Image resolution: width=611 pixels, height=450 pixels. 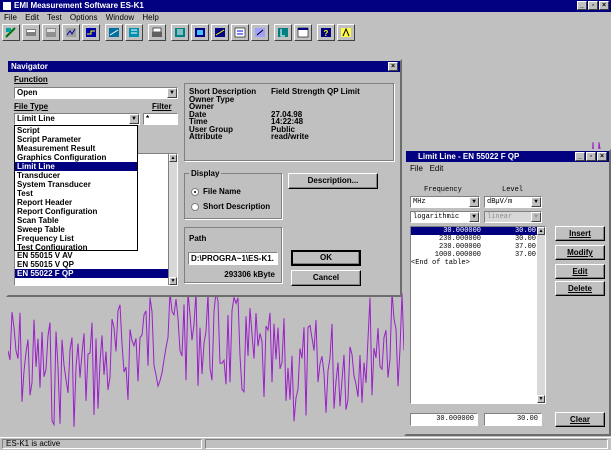 What do you see at coordinates (76, 175) in the screenshot?
I see `dropdown-option: Transducer` at bounding box center [76, 175].